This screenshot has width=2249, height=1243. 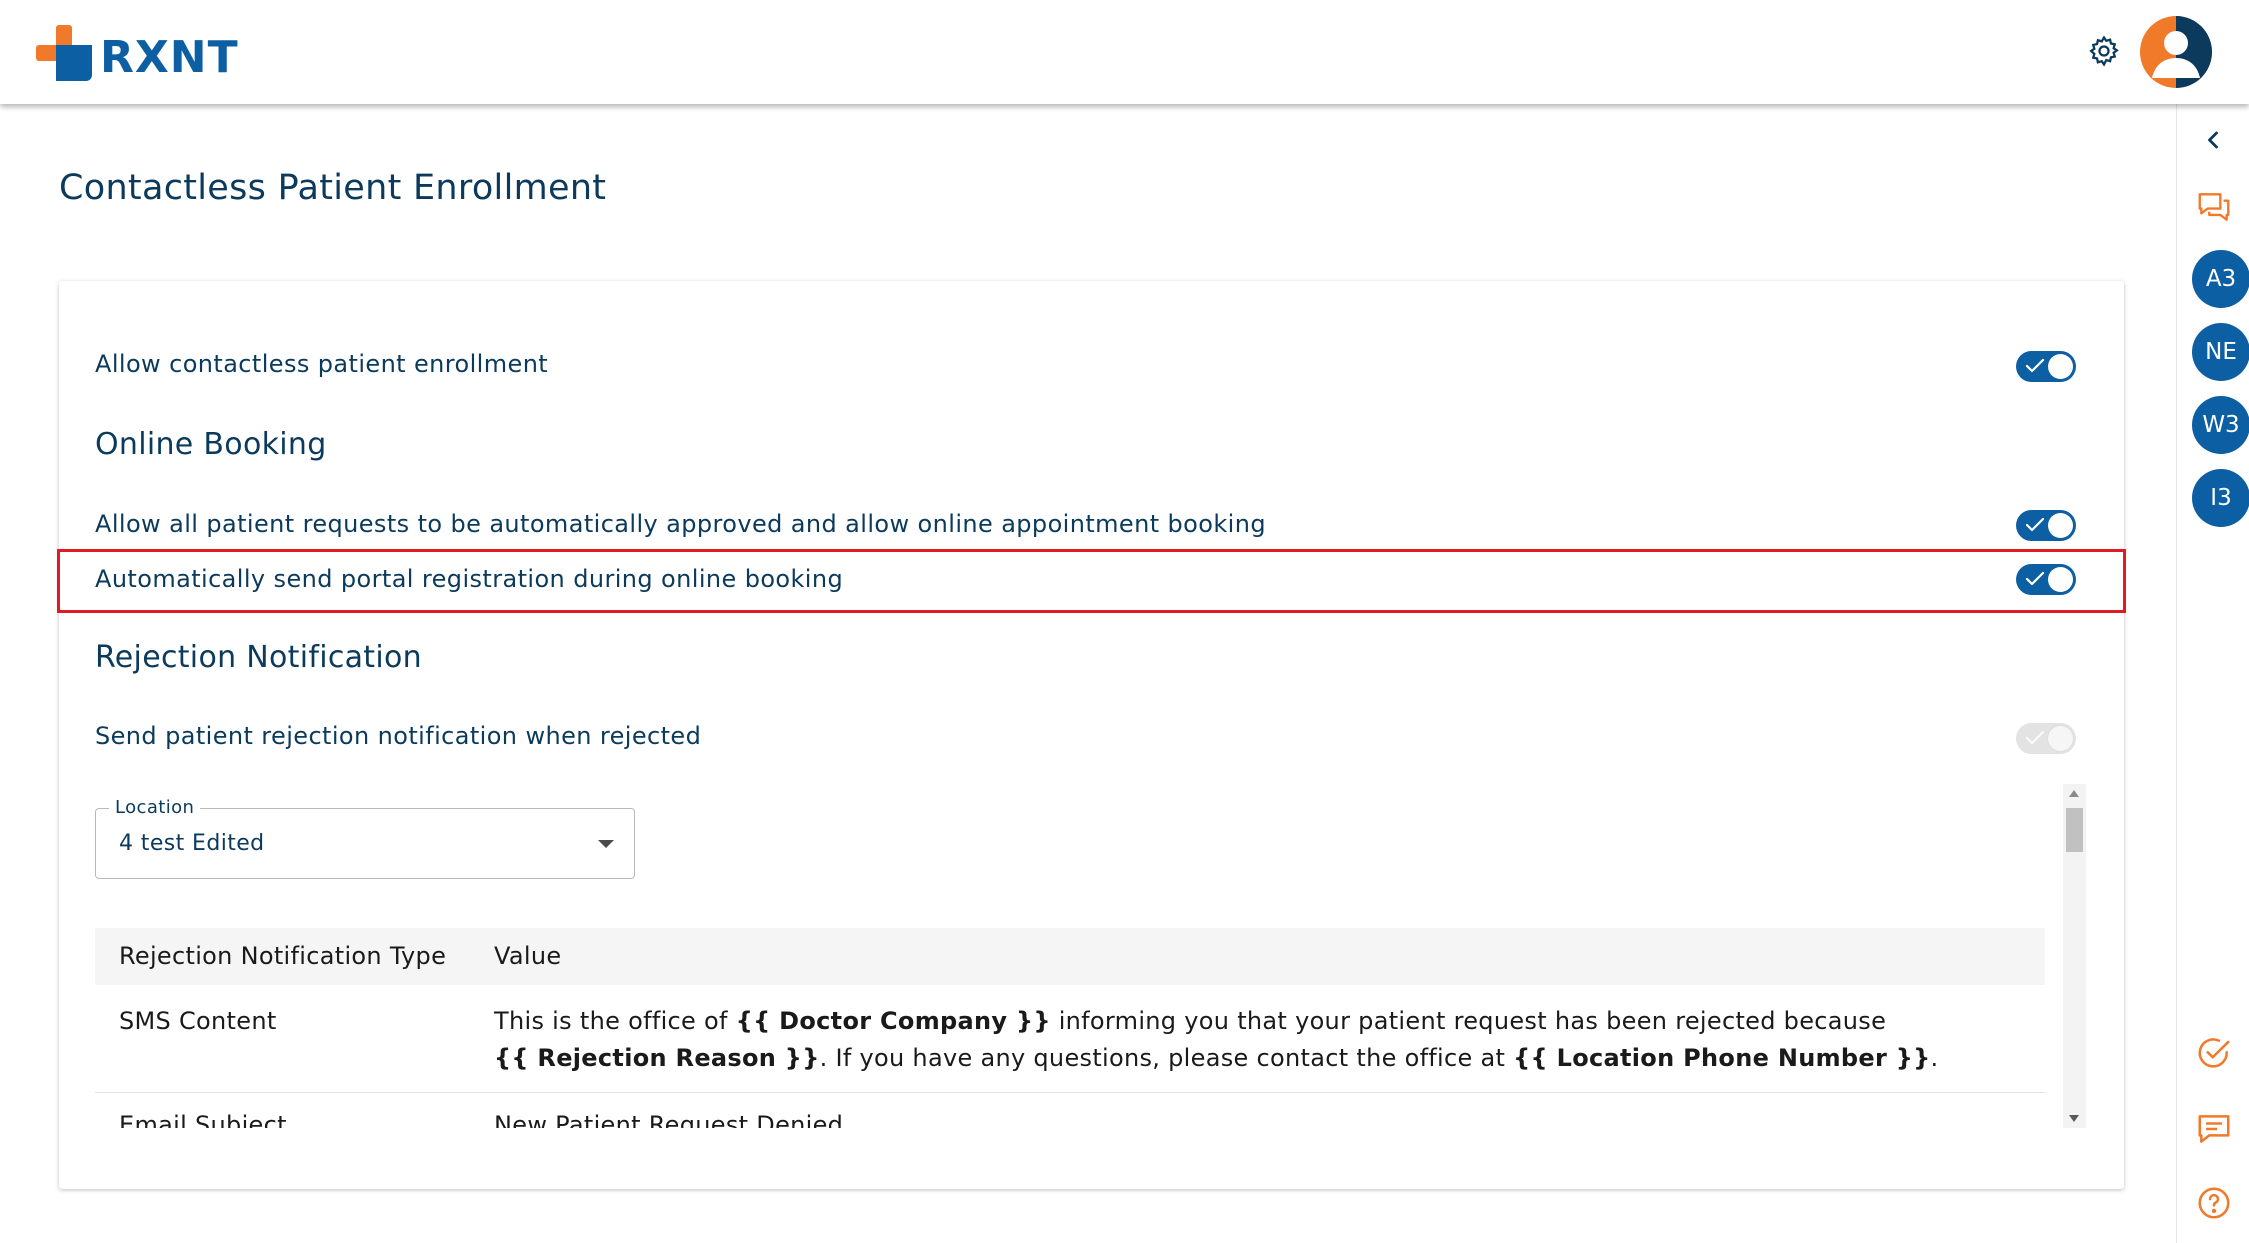 I want to click on location-value: 4 test Edited, so click(x=192, y=843).